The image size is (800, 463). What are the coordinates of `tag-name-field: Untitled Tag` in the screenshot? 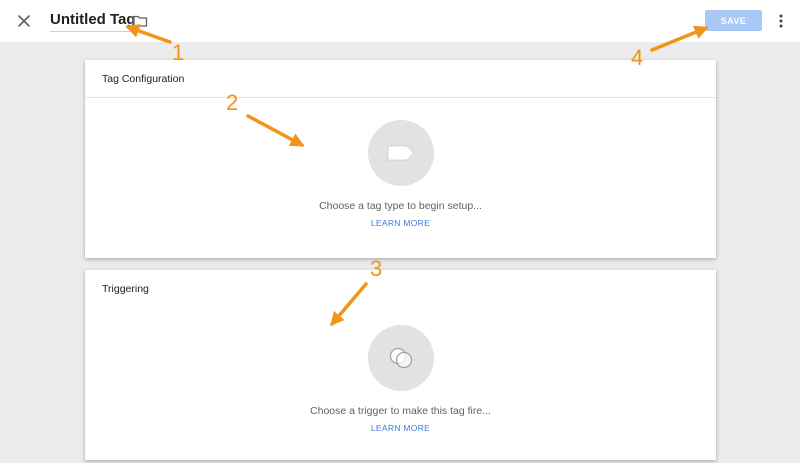 It's located at (95, 21).